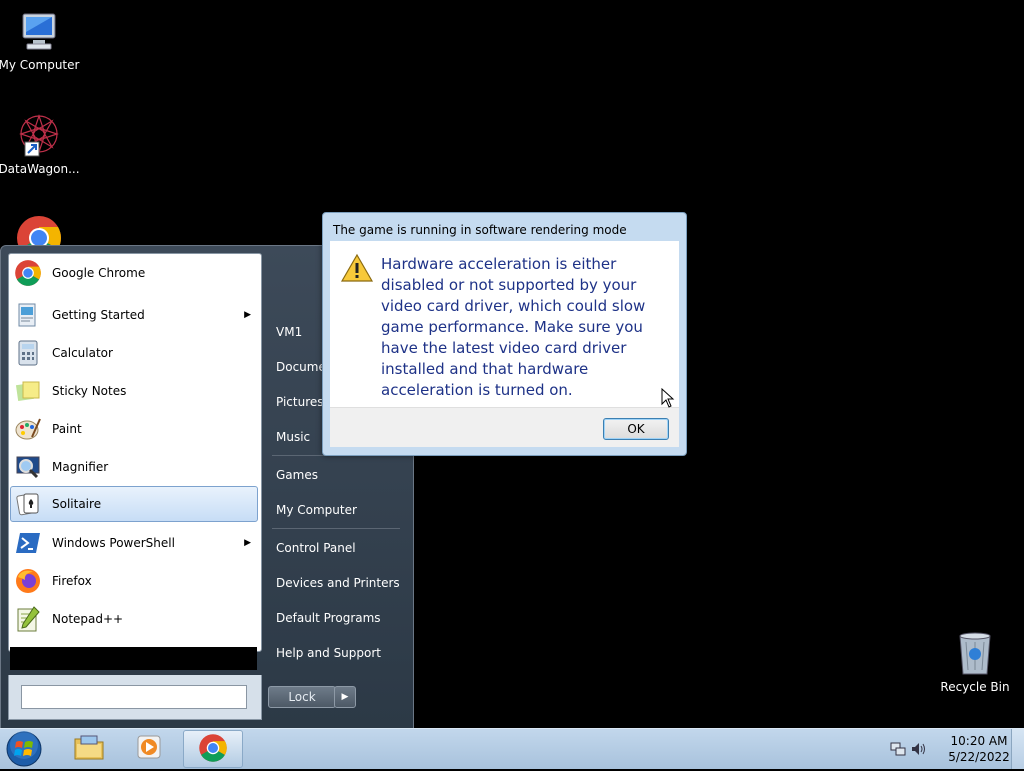  Describe the element at coordinates (975, 687) in the screenshot. I see `desktop-icon-label: Recycle Bin` at that location.